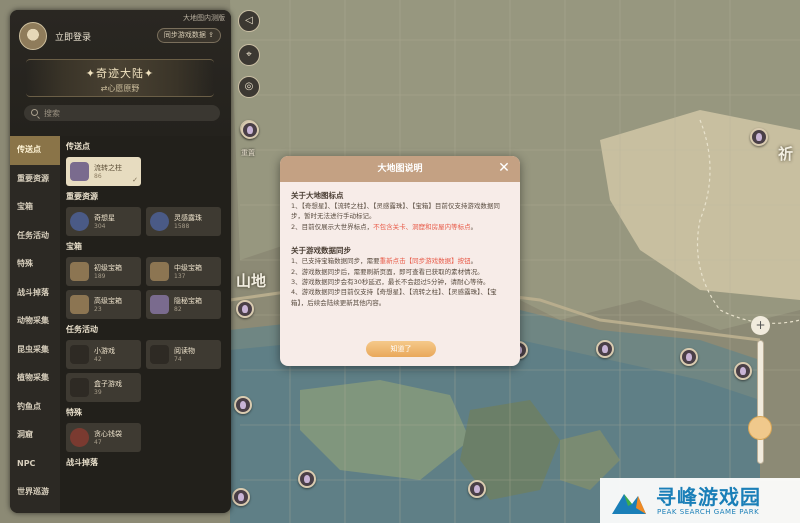 This screenshot has height=523, width=800. I want to click on item-count: 47, so click(98, 442).